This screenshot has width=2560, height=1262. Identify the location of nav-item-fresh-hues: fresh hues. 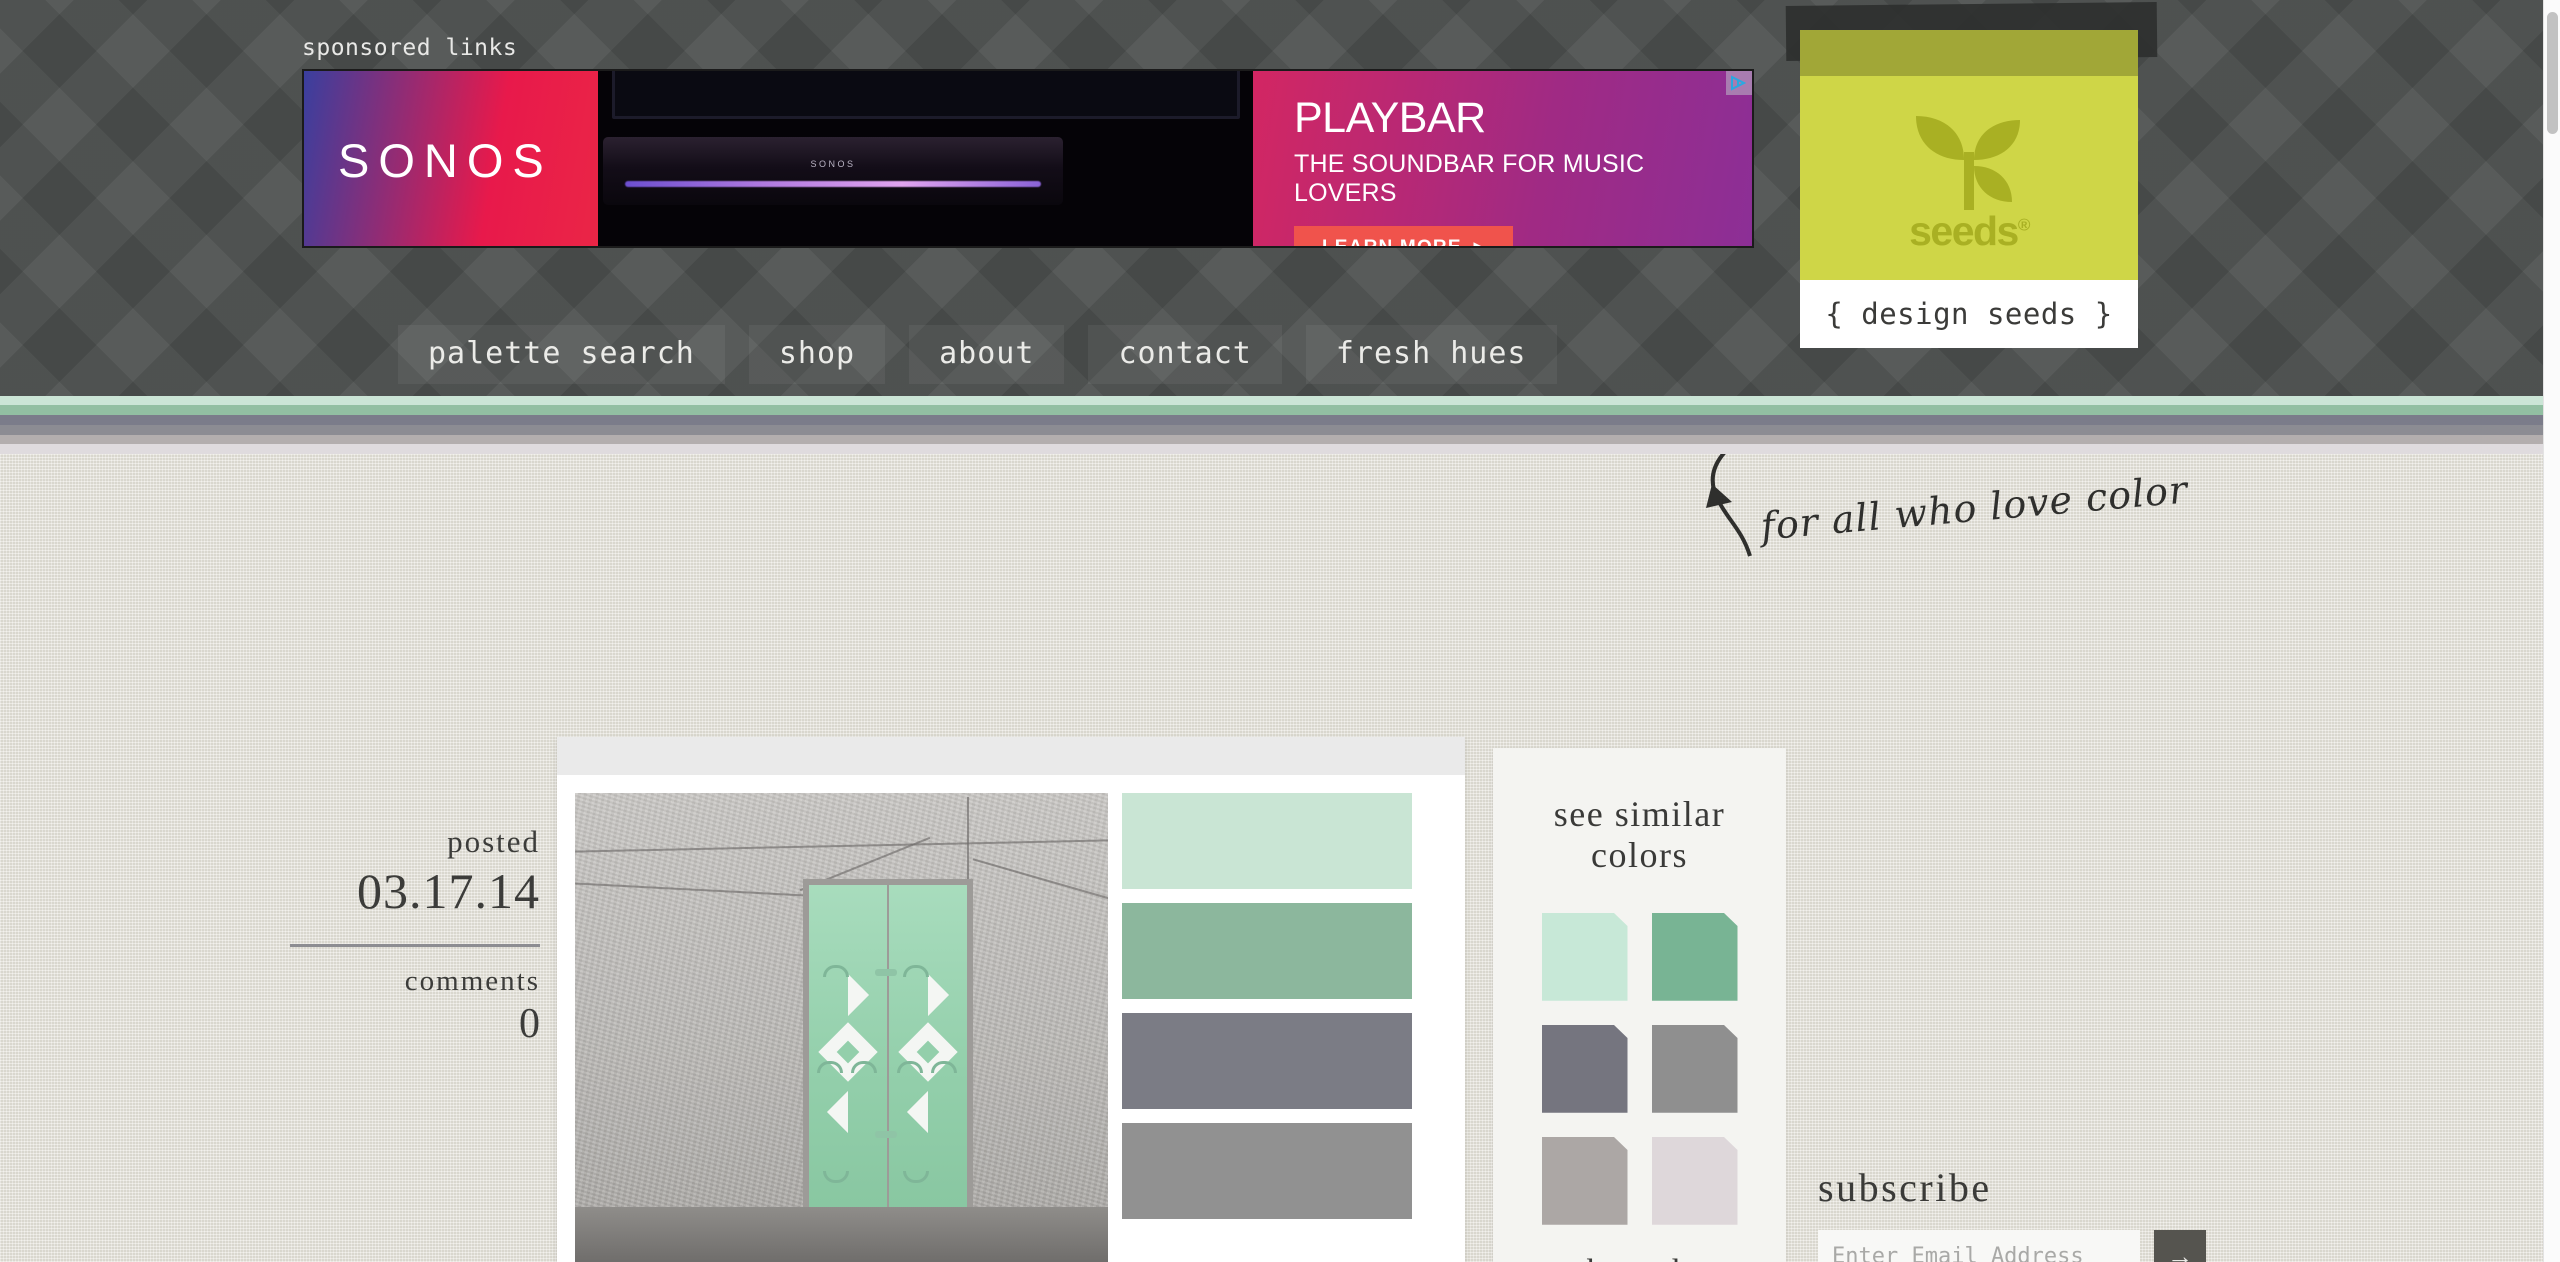
(1431, 354).